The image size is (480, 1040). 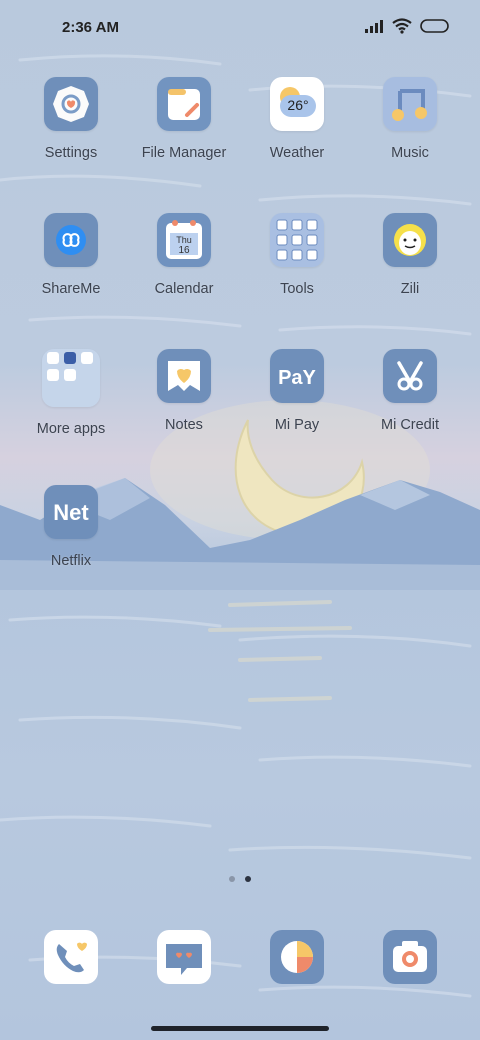 What do you see at coordinates (71, 269) in the screenshot?
I see `app-shareme: ShareMe` at bounding box center [71, 269].